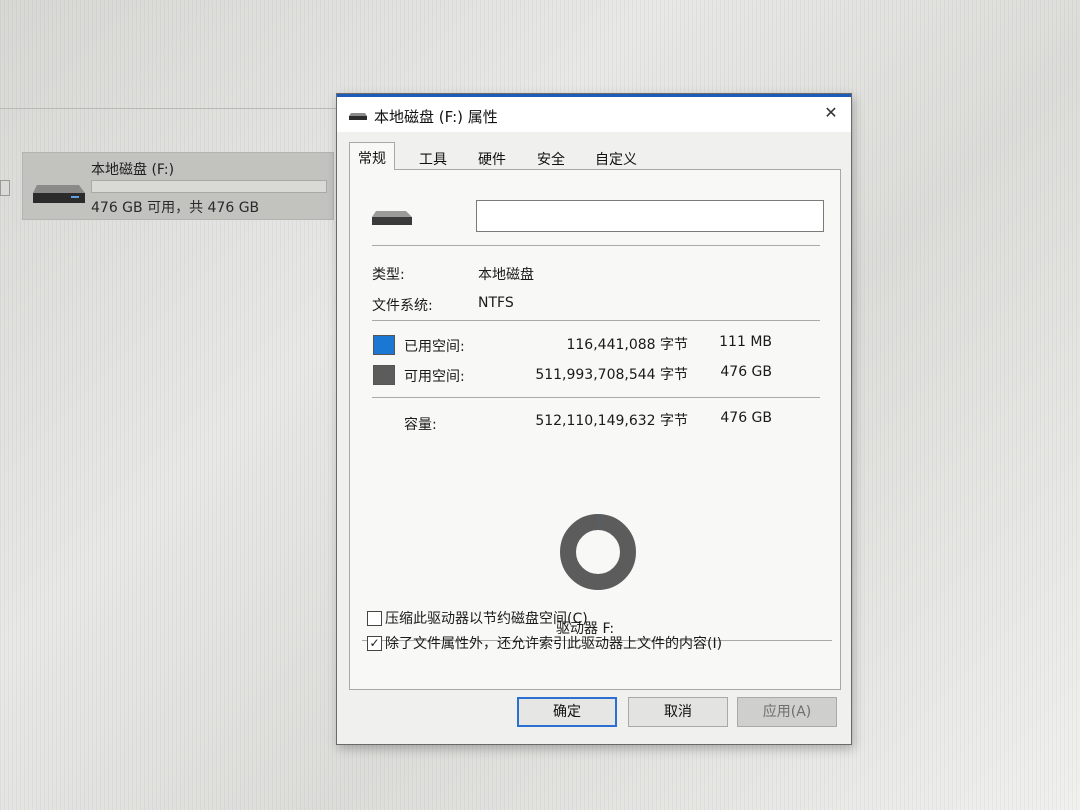  What do you see at coordinates (175, 208) in the screenshot?
I see `drive-tile-free: 476 GB 可用，共 476 GB` at bounding box center [175, 208].